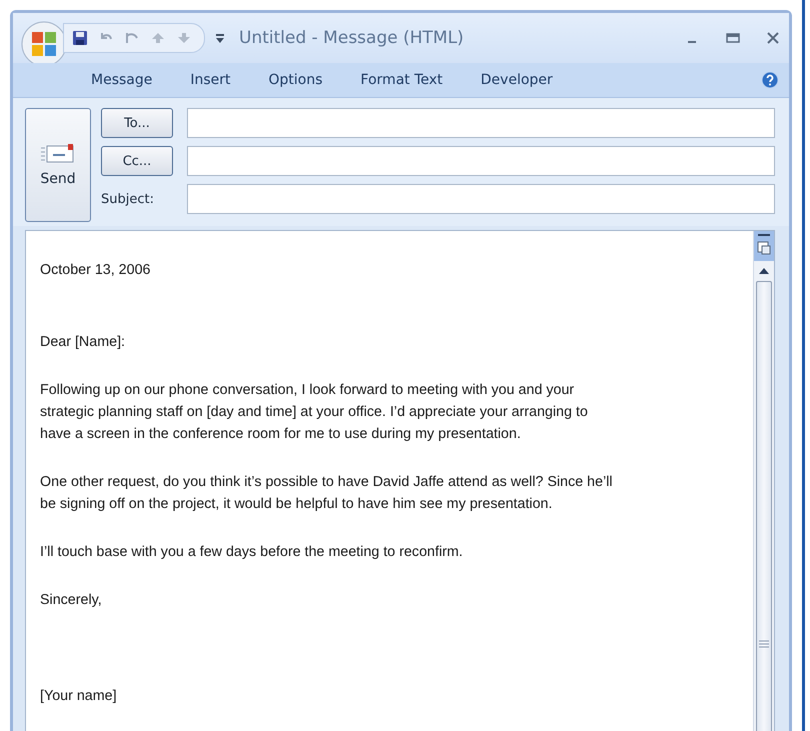 The height and width of the screenshot is (731, 810). What do you see at coordinates (764, 645) in the screenshot?
I see `grip-icon` at bounding box center [764, 645].